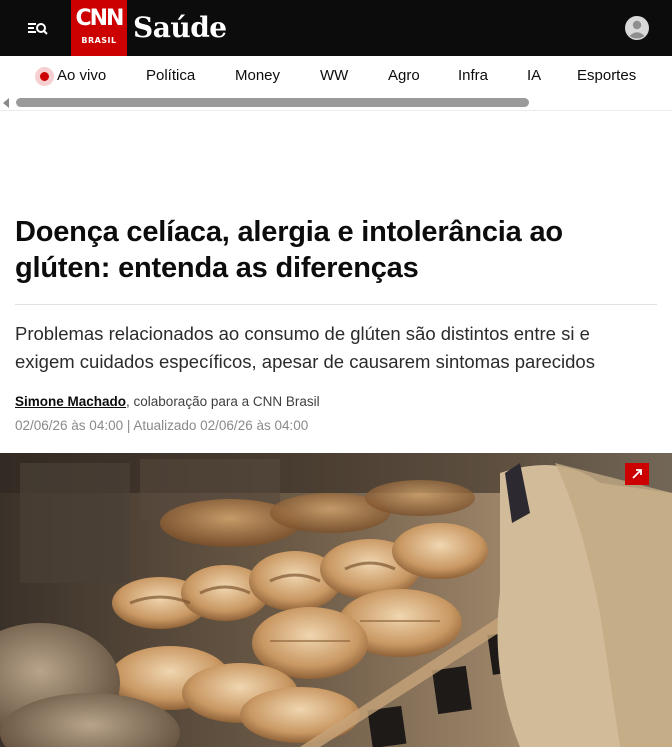  I want to click on nav-item-ia: IA, so click(534, 76).